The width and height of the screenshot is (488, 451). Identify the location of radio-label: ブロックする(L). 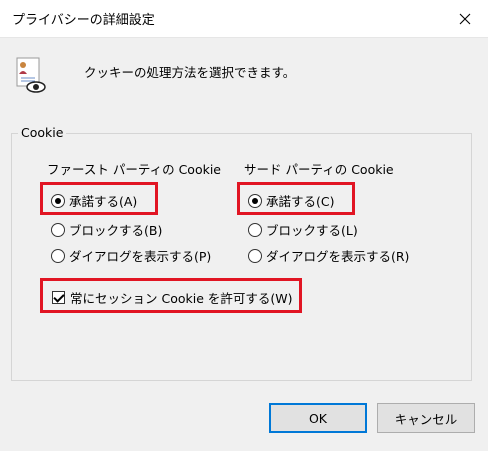
(312, 230).